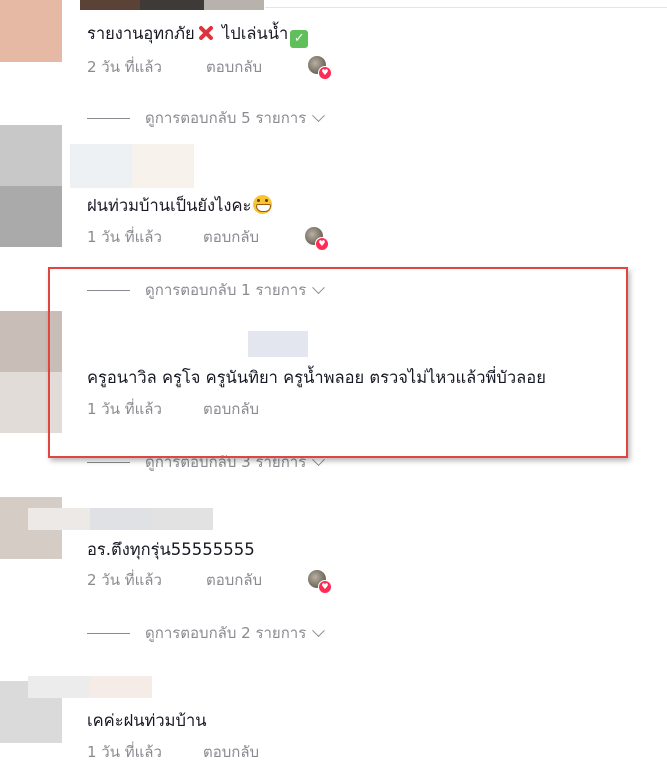 The height and width of the screenshot is (777, 667). Describe the element at coordinates (206, 290) in the screenshot. I see `view-replies-button: ดูการตอบกลับ 1 รายการ` at that location.